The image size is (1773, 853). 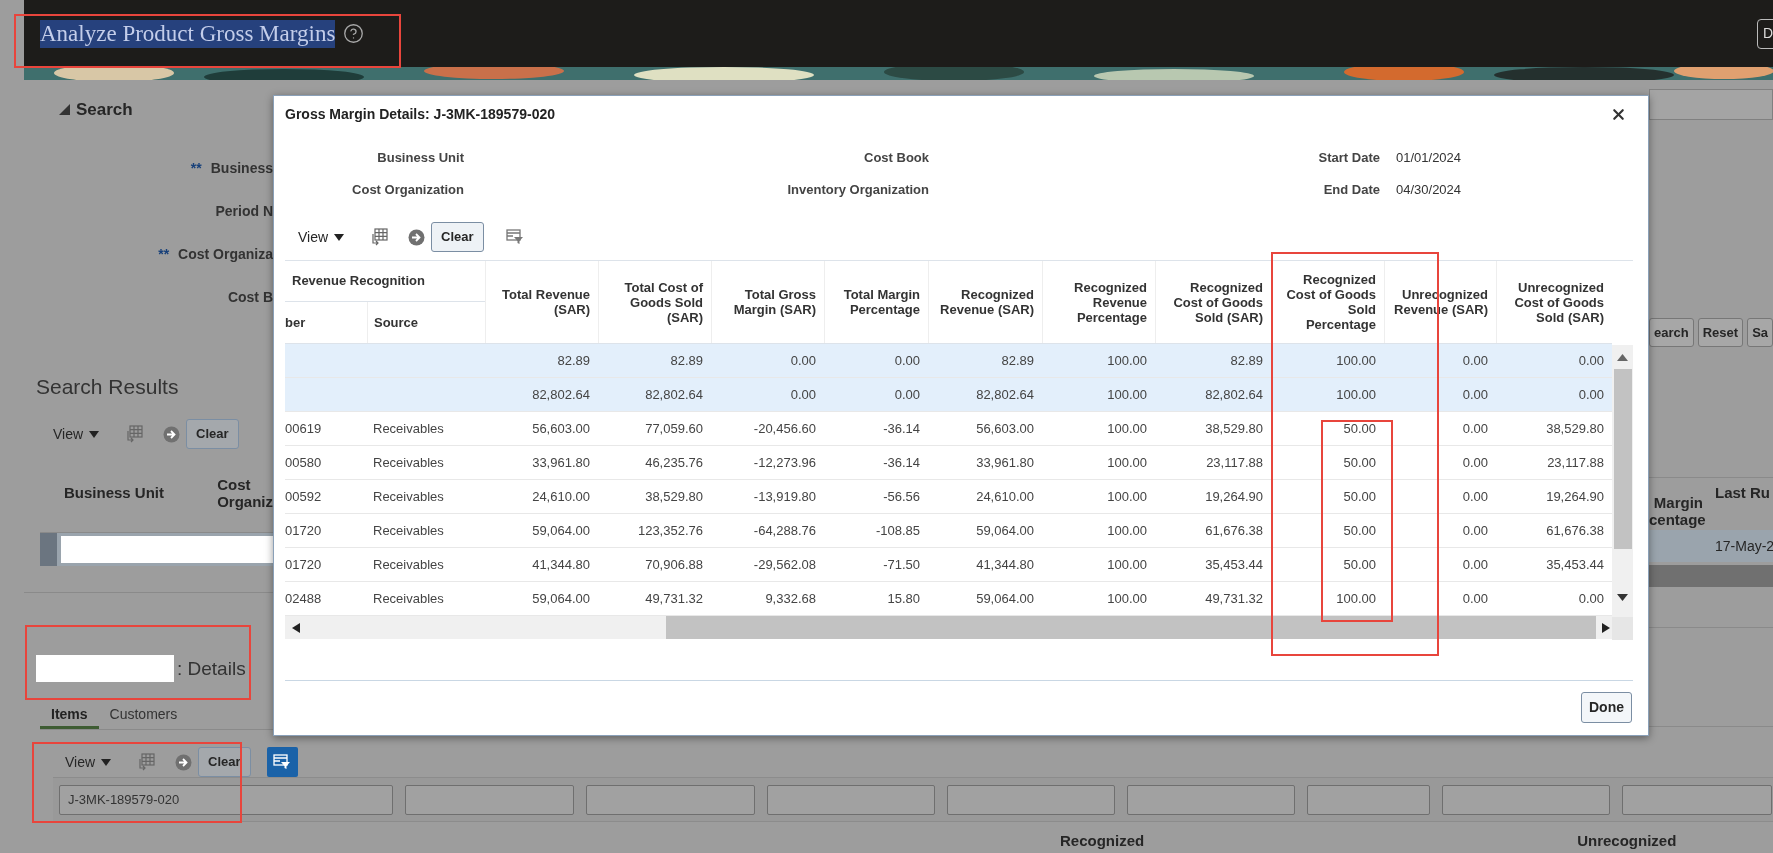 I want to click on table-cell-text: 70,906.88, so click(x=674, y=564).